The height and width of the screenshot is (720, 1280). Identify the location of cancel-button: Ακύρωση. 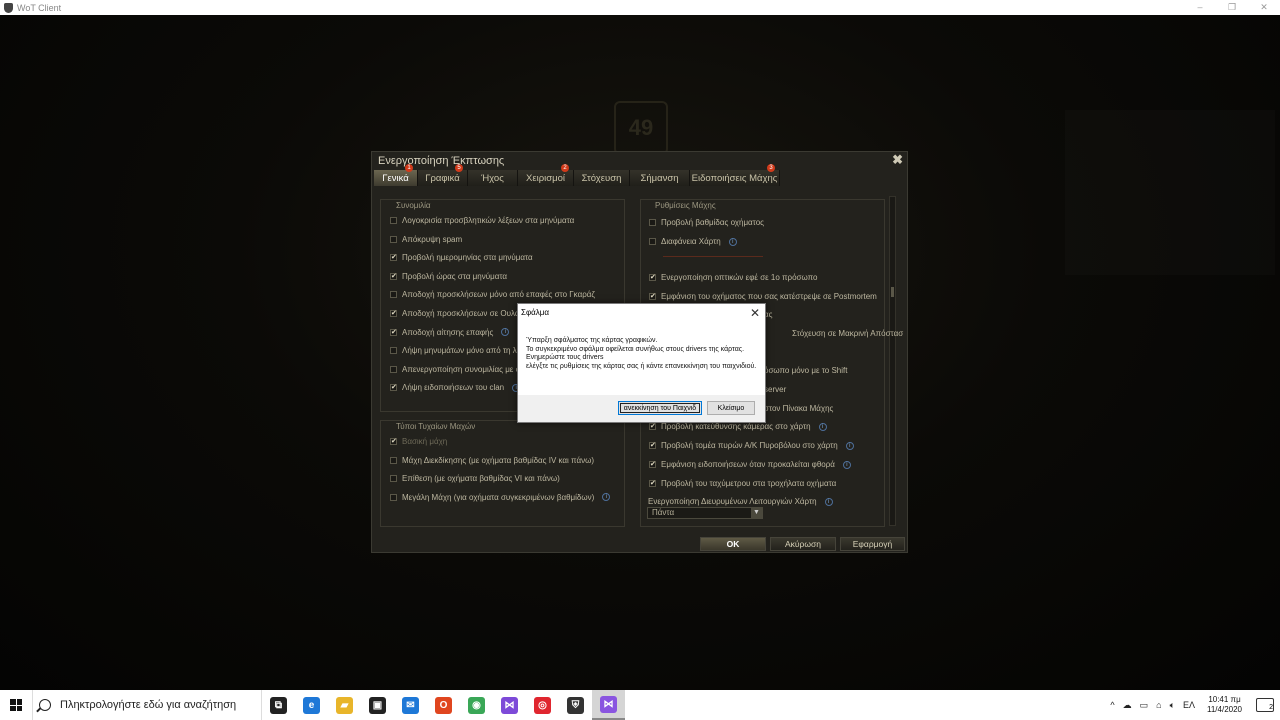
(803, 544).